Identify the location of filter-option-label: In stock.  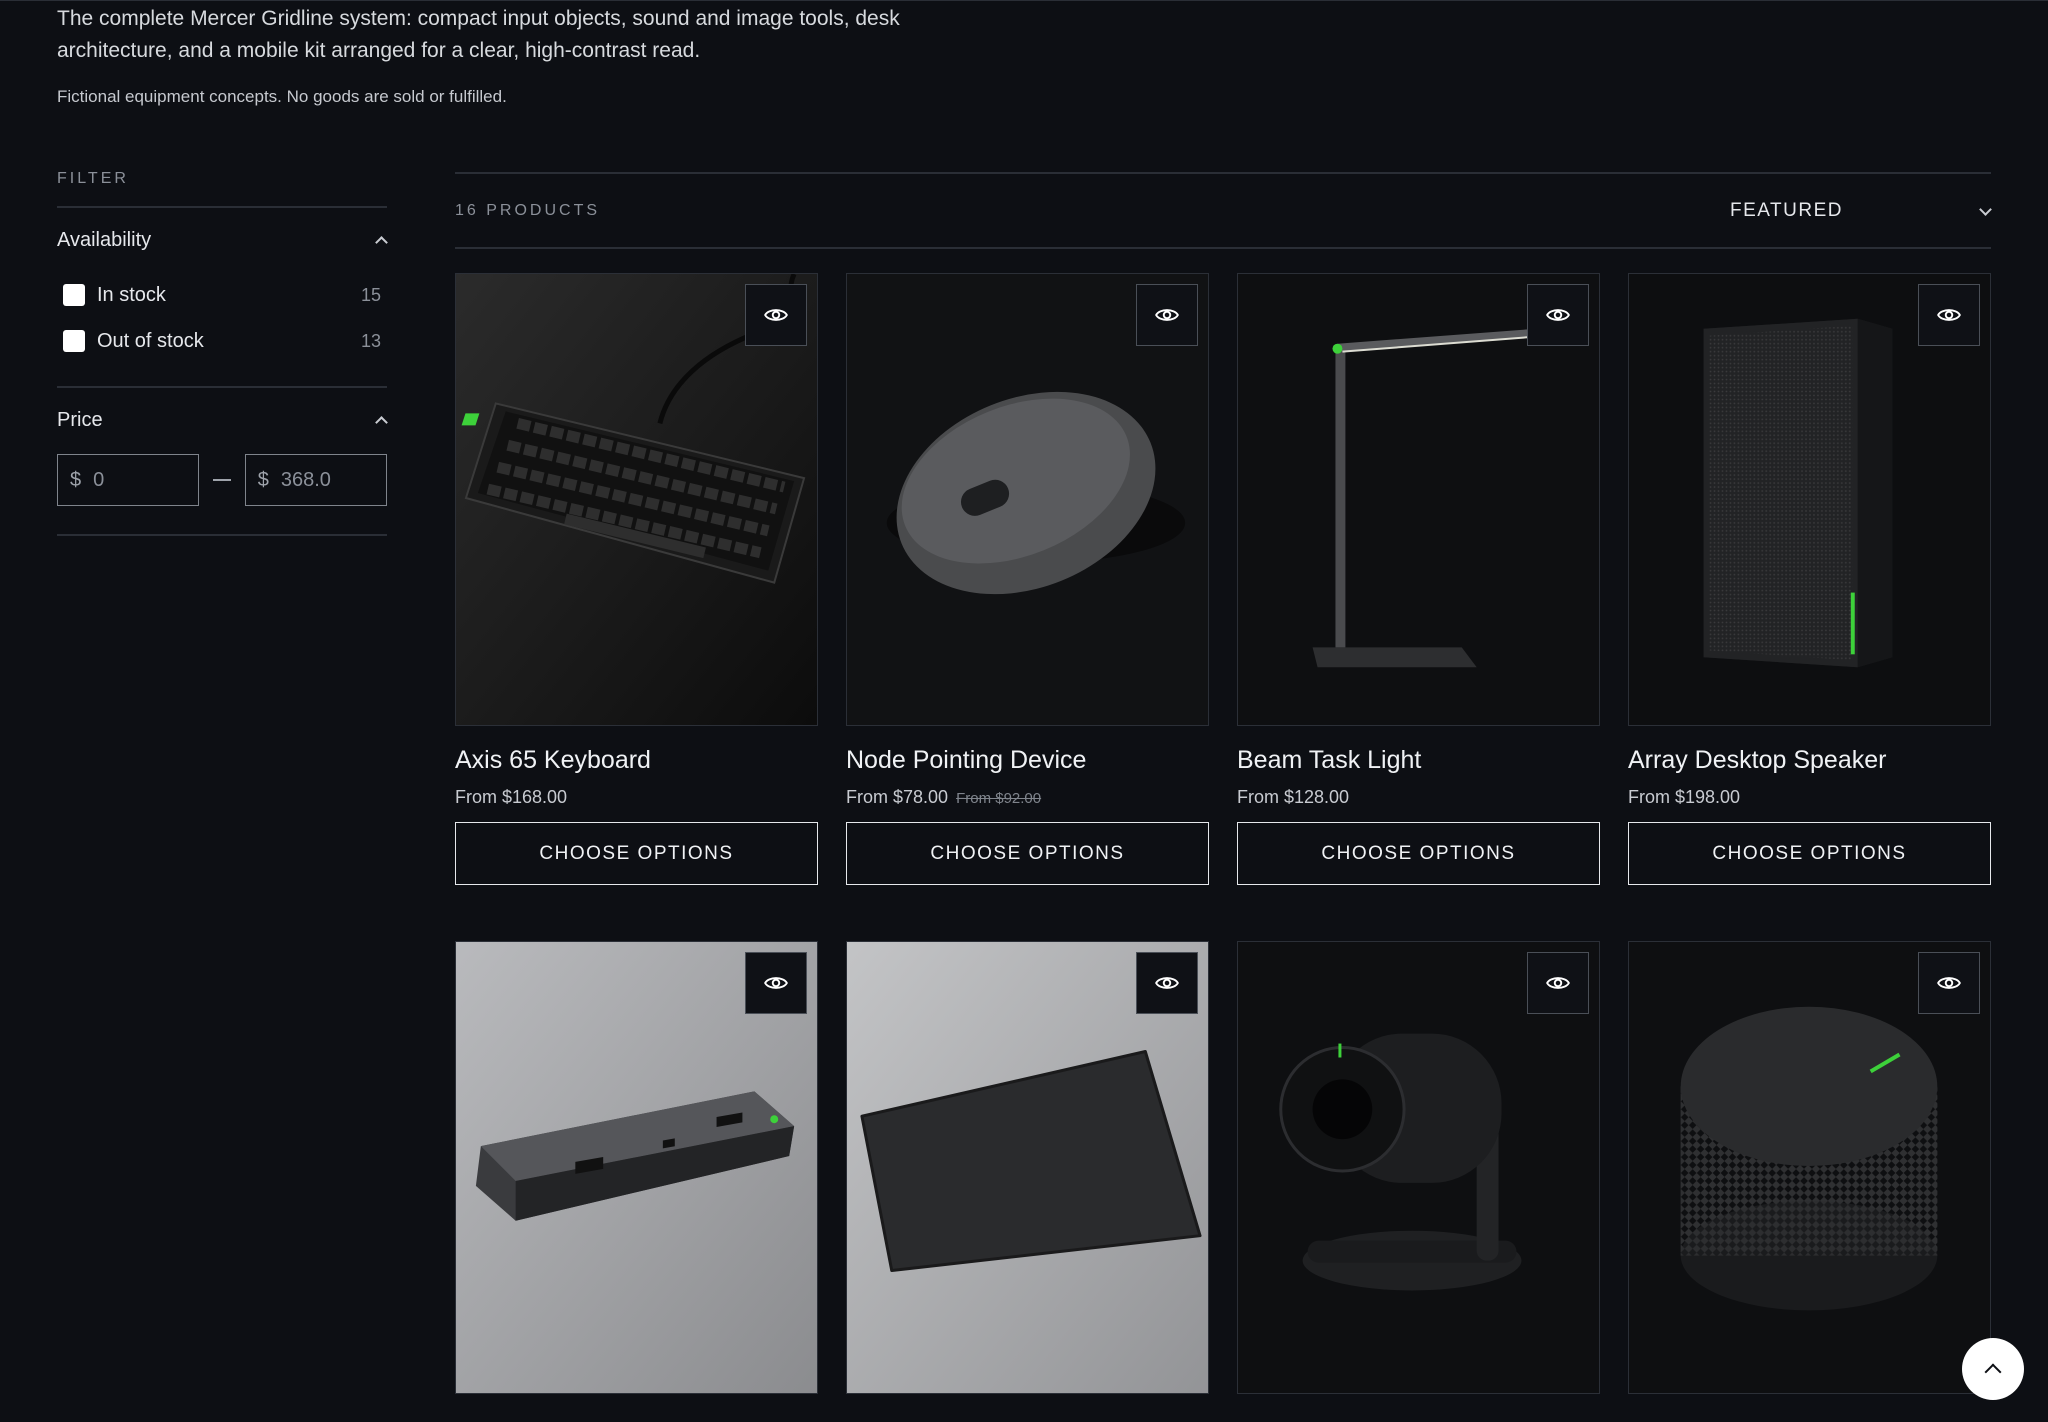
(131, 294).